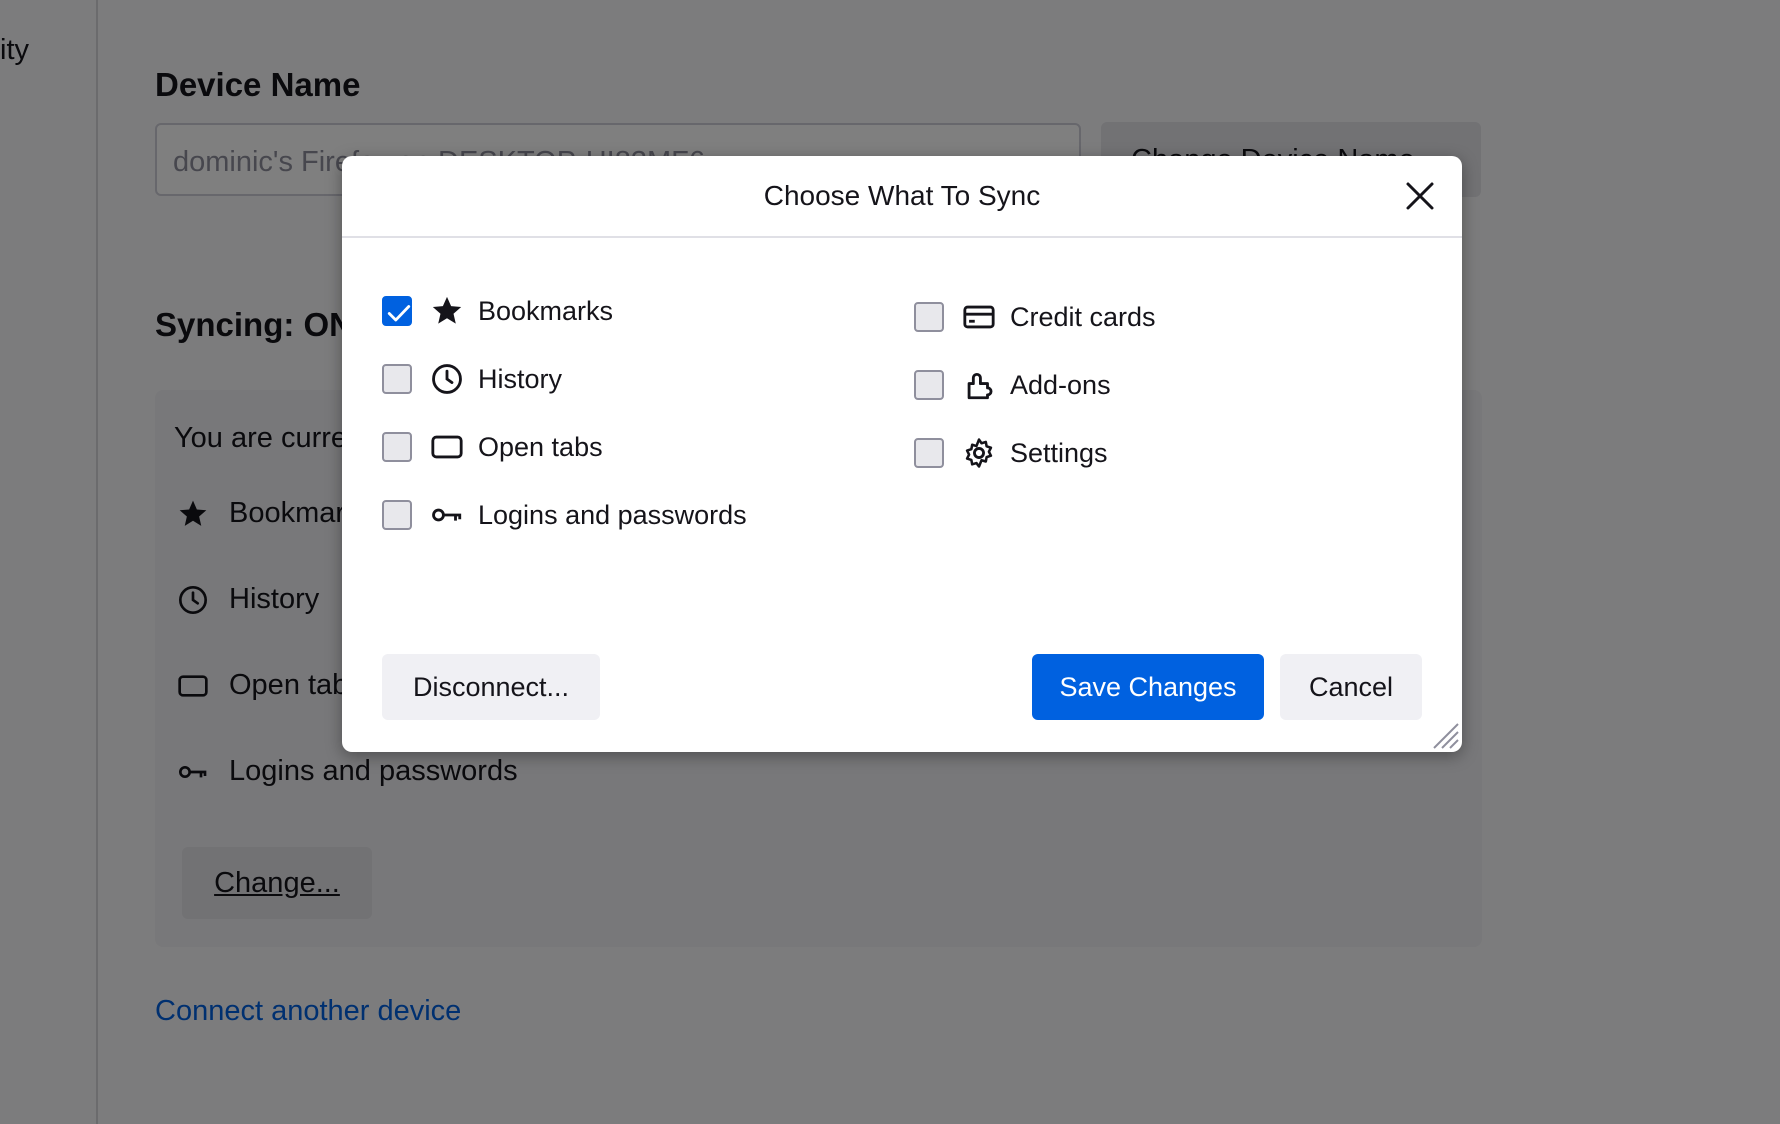 The width and height of the screenshot is (1780, 1124). What do you see at coordinates (397, 379) in the screenshot?
I see `history-checkbox` at bounding box center [397, 379].